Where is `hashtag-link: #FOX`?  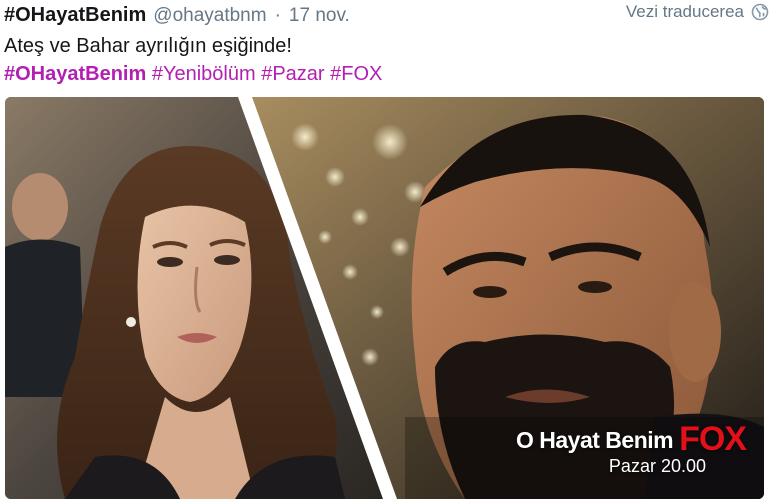
hashtag-link: #FOX is located at coordinates (356, 74).